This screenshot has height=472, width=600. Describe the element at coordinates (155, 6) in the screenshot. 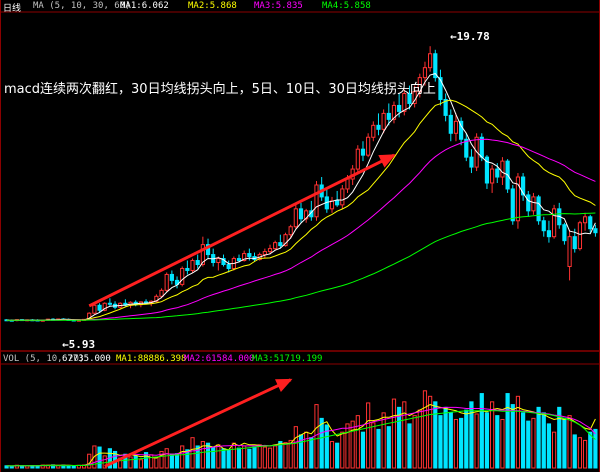

I see `ma1-readout-value: 6.062` at that location.